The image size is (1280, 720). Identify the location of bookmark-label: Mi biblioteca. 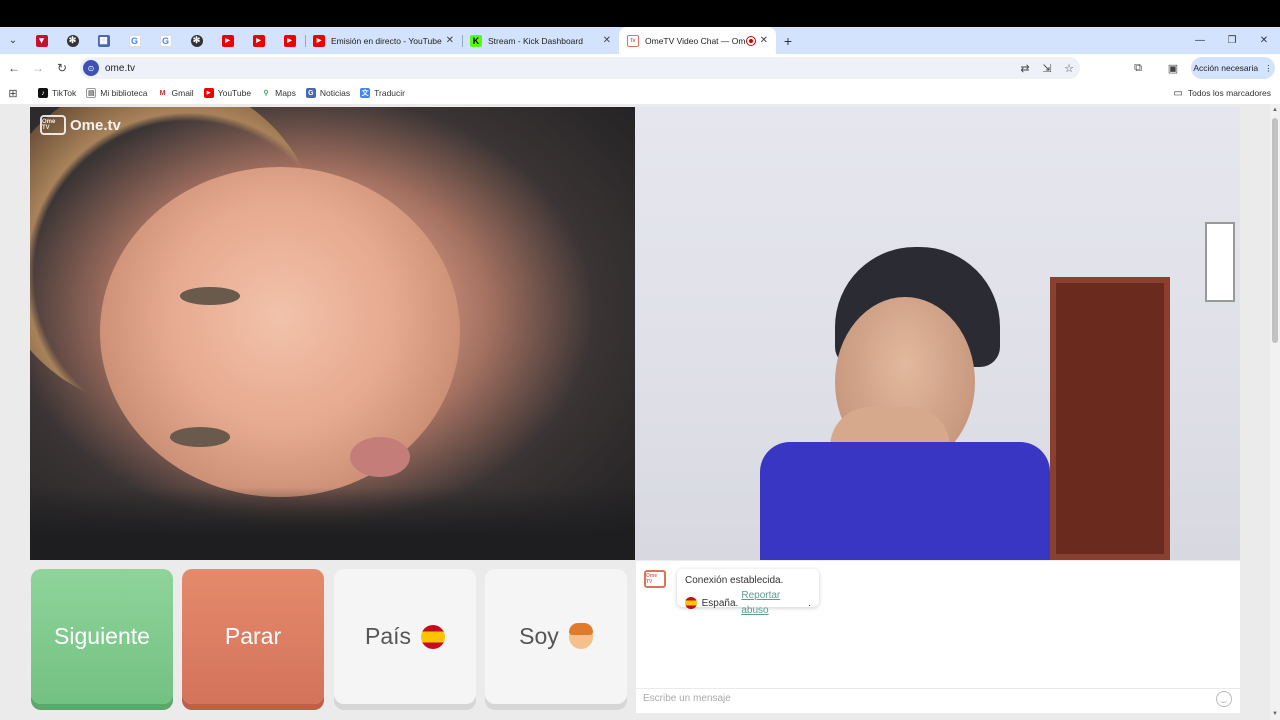
(124, 93).